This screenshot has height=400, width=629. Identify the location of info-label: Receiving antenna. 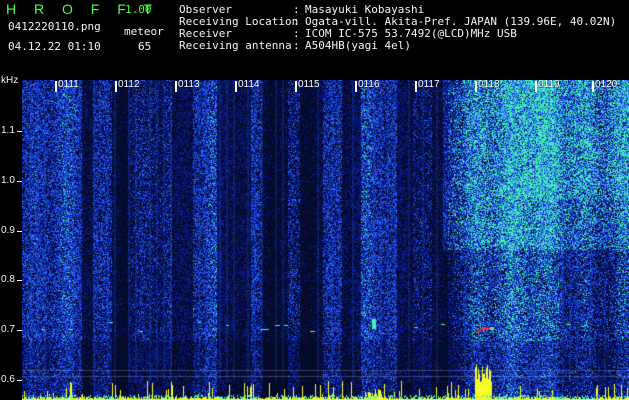
(235, 45).